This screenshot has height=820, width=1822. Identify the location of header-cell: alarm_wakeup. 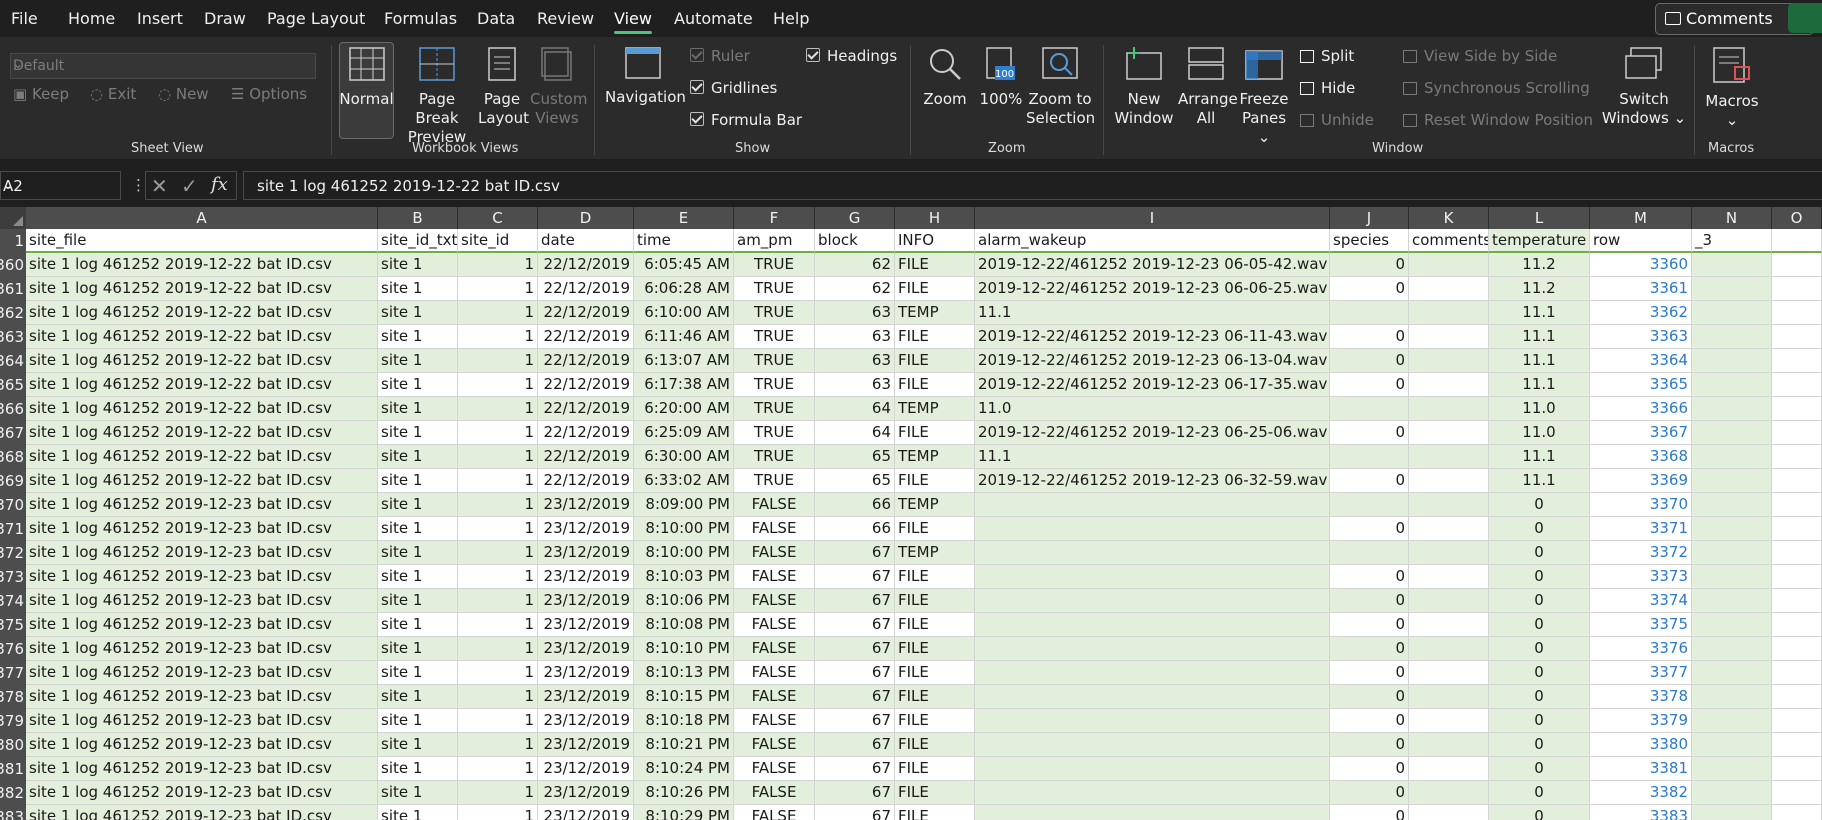
(1152, 241).